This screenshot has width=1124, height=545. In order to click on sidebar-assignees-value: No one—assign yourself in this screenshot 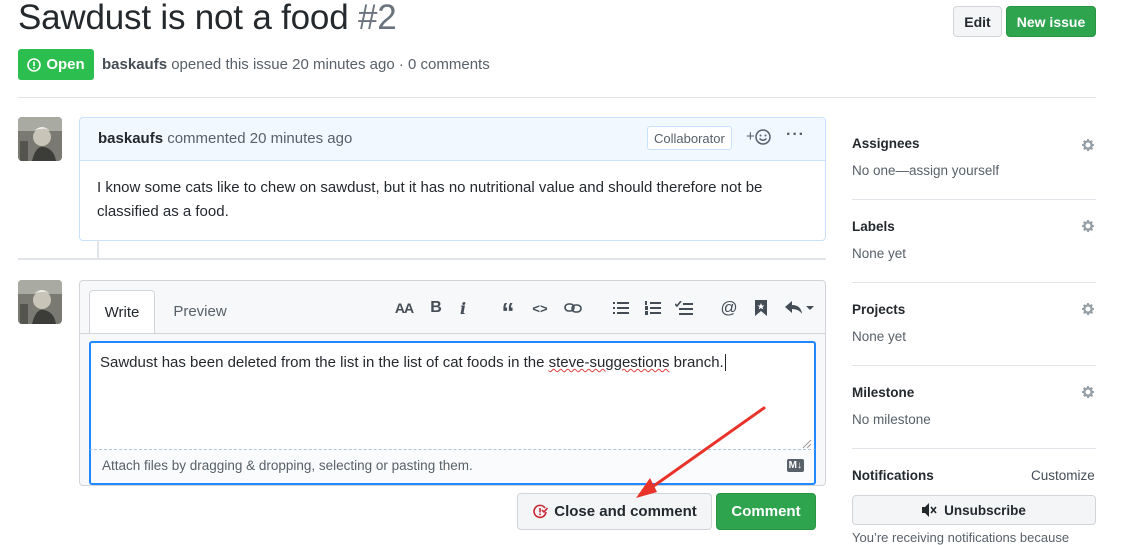, I will do `click(925, 170)`.